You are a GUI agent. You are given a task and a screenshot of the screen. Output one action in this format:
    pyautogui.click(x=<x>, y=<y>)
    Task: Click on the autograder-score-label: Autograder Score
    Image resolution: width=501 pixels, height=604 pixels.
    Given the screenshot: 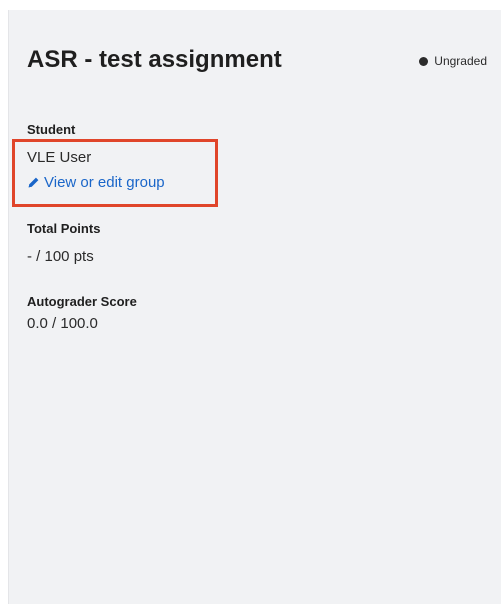 What is the action you would take?
    pyautogui.click(x=82, y=301)
    